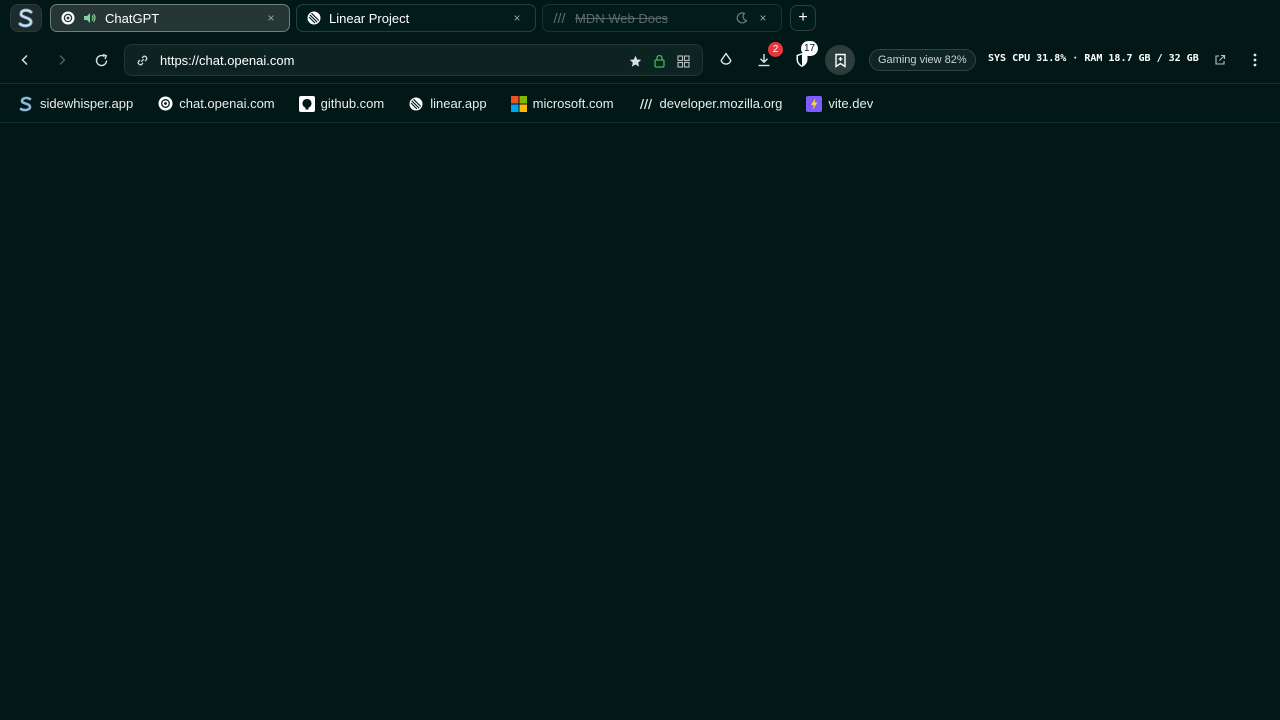 The height and width of the screenshot is (720, 1280). What do you see at coordinates (369, 18) in the screenshot?
I see `tab-title: Linear Project` at bounding box center [369, 18].